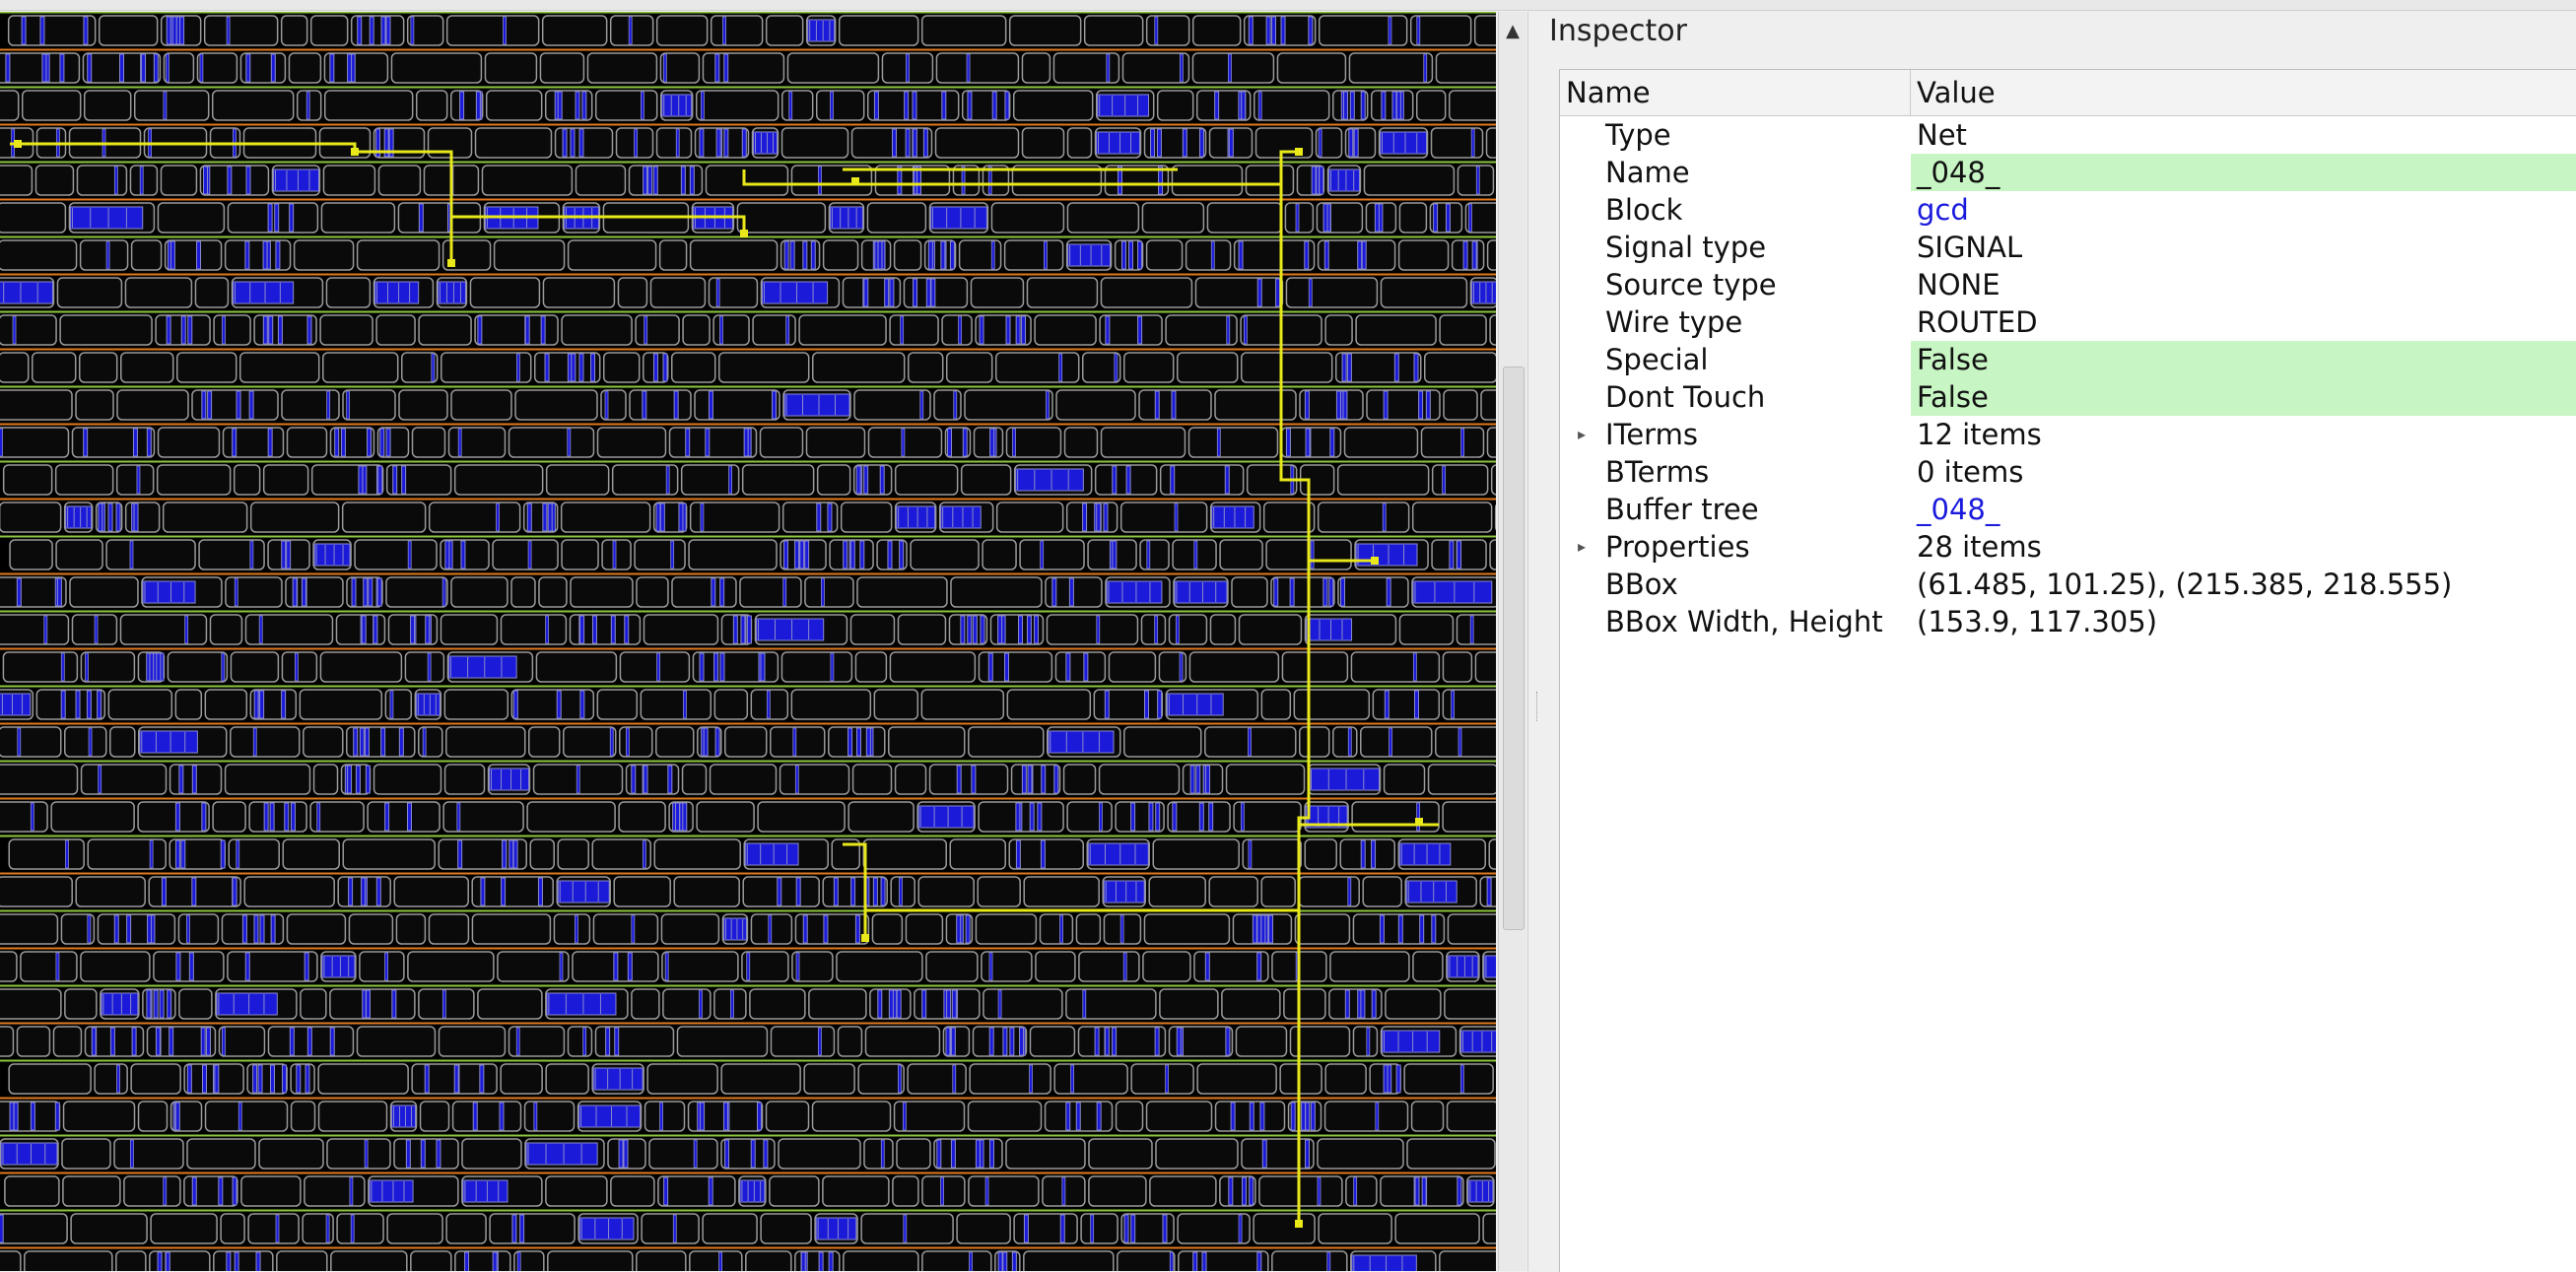 This screenshot has height=1272, width=2576. Describe the element at coordinates (1536, 641) in the screenshot. I see `panel-splitter` at that location.